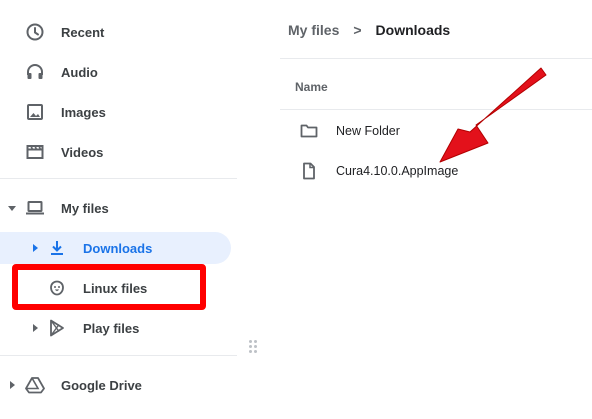  I want to click on sidebar-item-label: Videos, so click(82, 152).